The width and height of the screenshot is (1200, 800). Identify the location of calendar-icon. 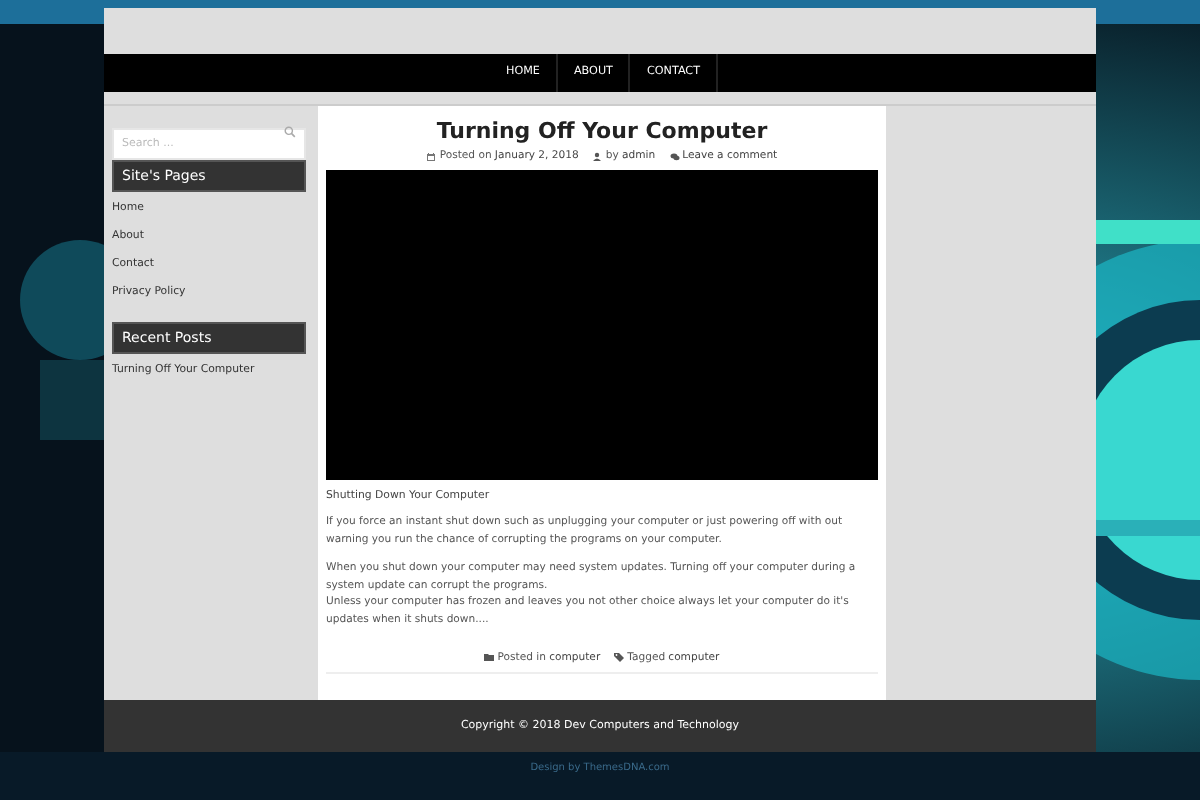
(431, 156).